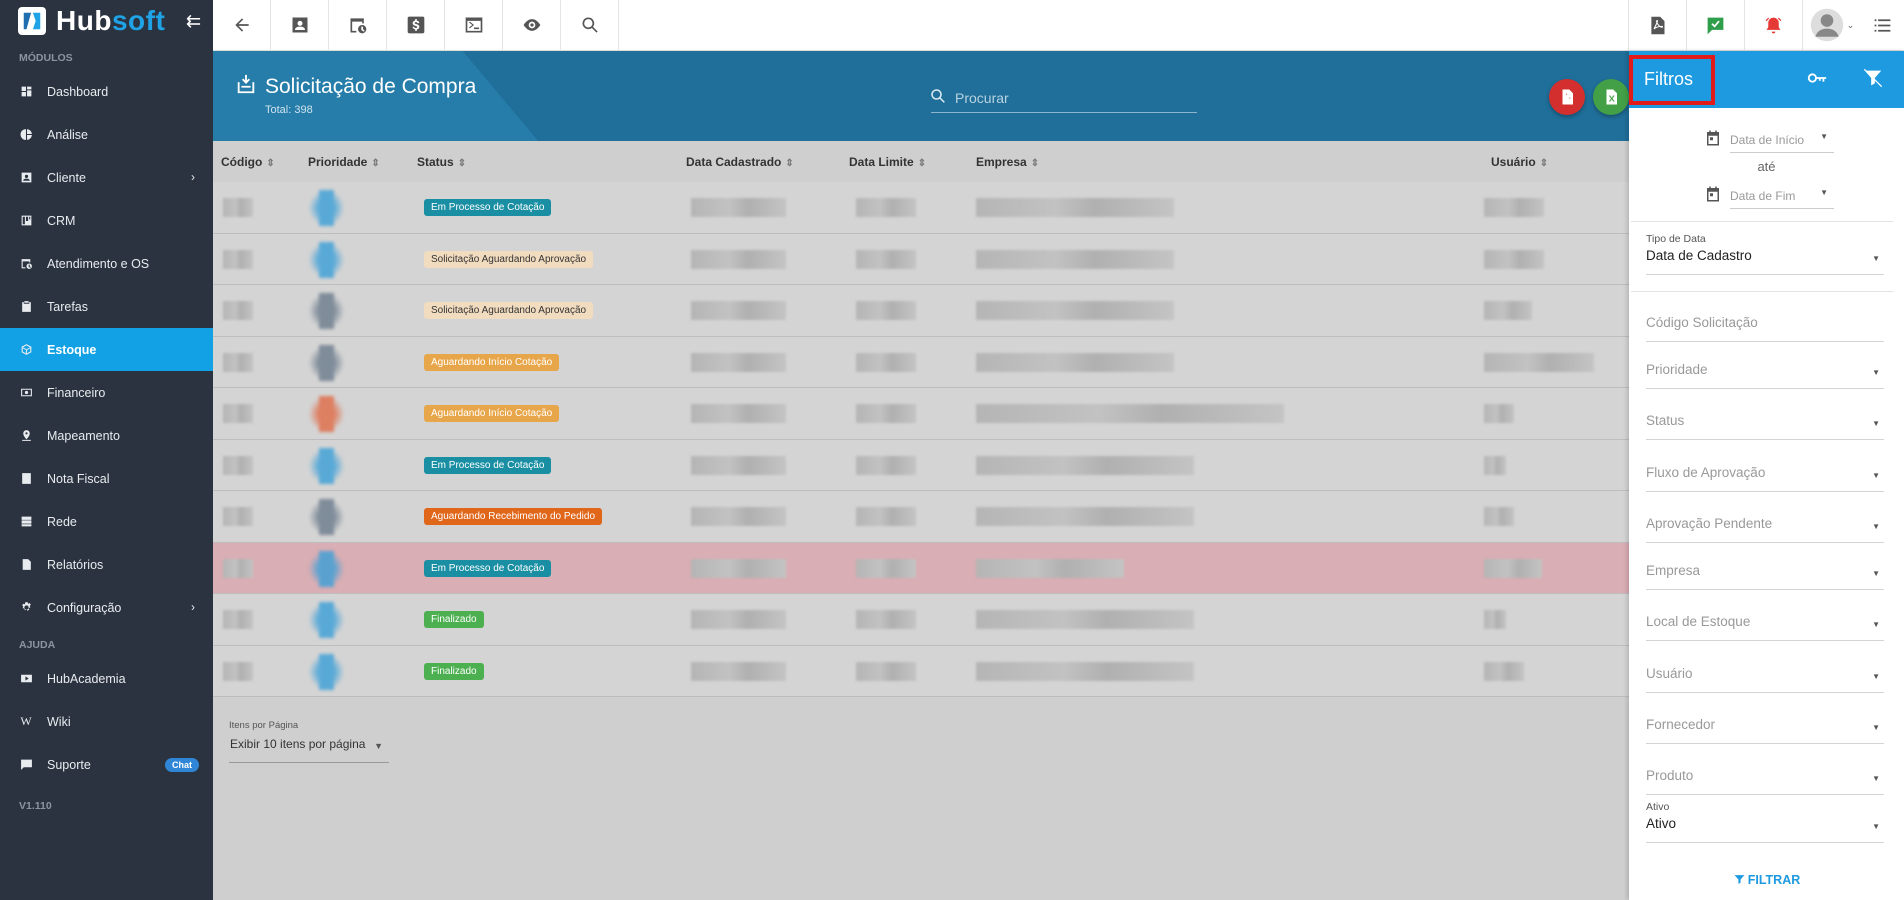 The image size is (1904, 900). Describe the element at coordinates (474, 25) in the screenshot. I see `terminal-button` at that location.